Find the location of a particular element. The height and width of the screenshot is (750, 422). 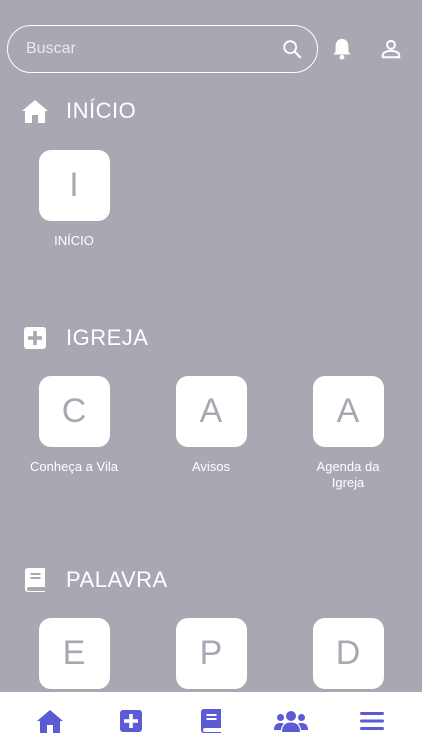

search-icon is located at coordinates (292, 49).